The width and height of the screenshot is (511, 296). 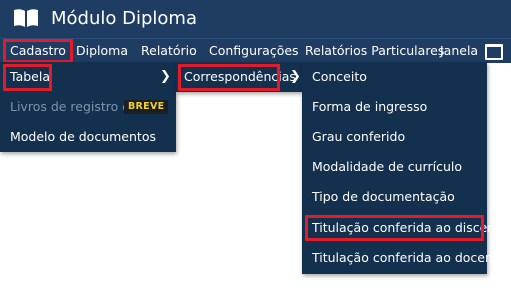 What do you see at coordinates (359, 136) in the screenshot?
I see `menu-item-grau-conferido-label: Grau conferido` at bounding box center [359, 136].